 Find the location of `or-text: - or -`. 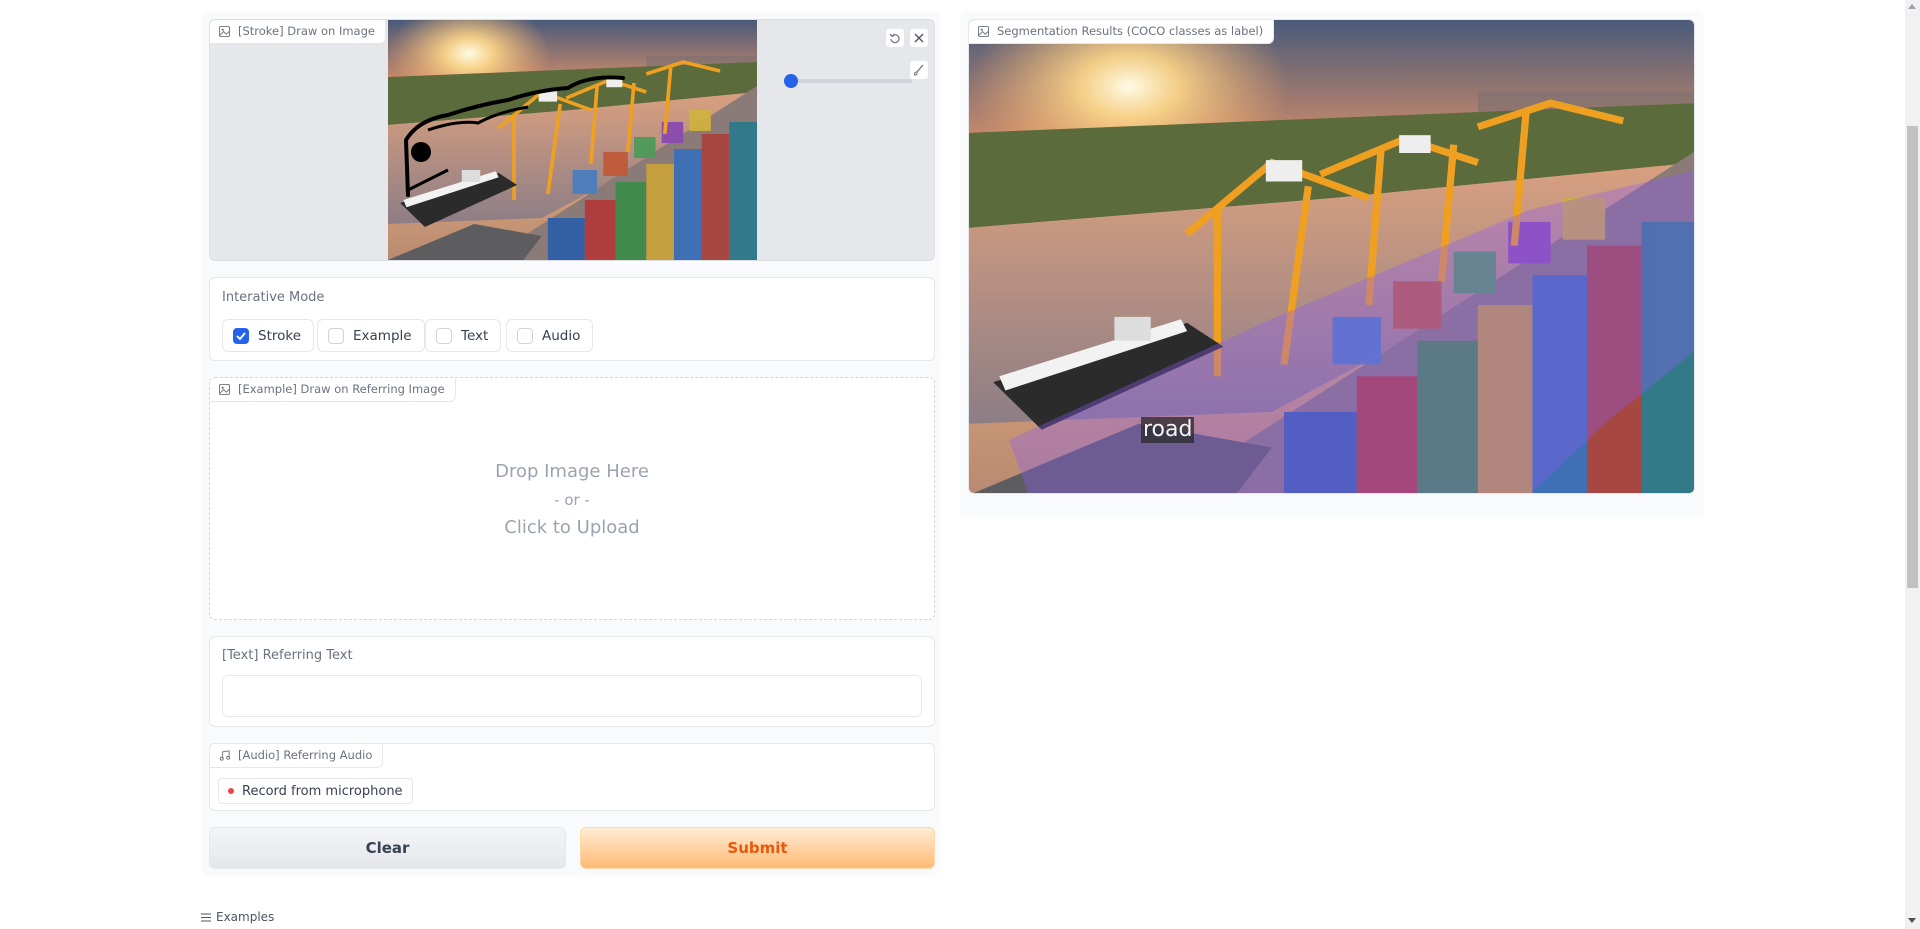

or-text: - or - is located at coordinates (572, 500).